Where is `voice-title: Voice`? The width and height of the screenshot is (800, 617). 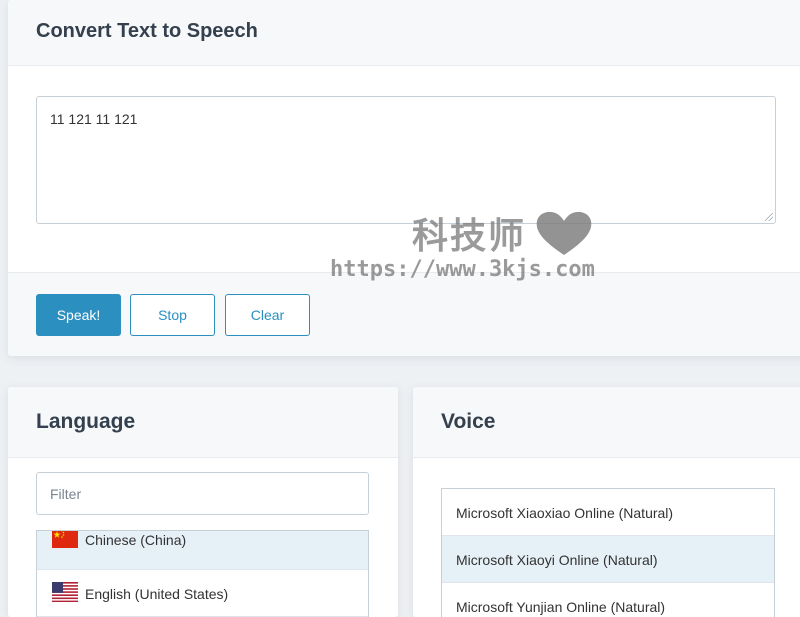
voice-title: Voice is located at coordinates (468, 421).